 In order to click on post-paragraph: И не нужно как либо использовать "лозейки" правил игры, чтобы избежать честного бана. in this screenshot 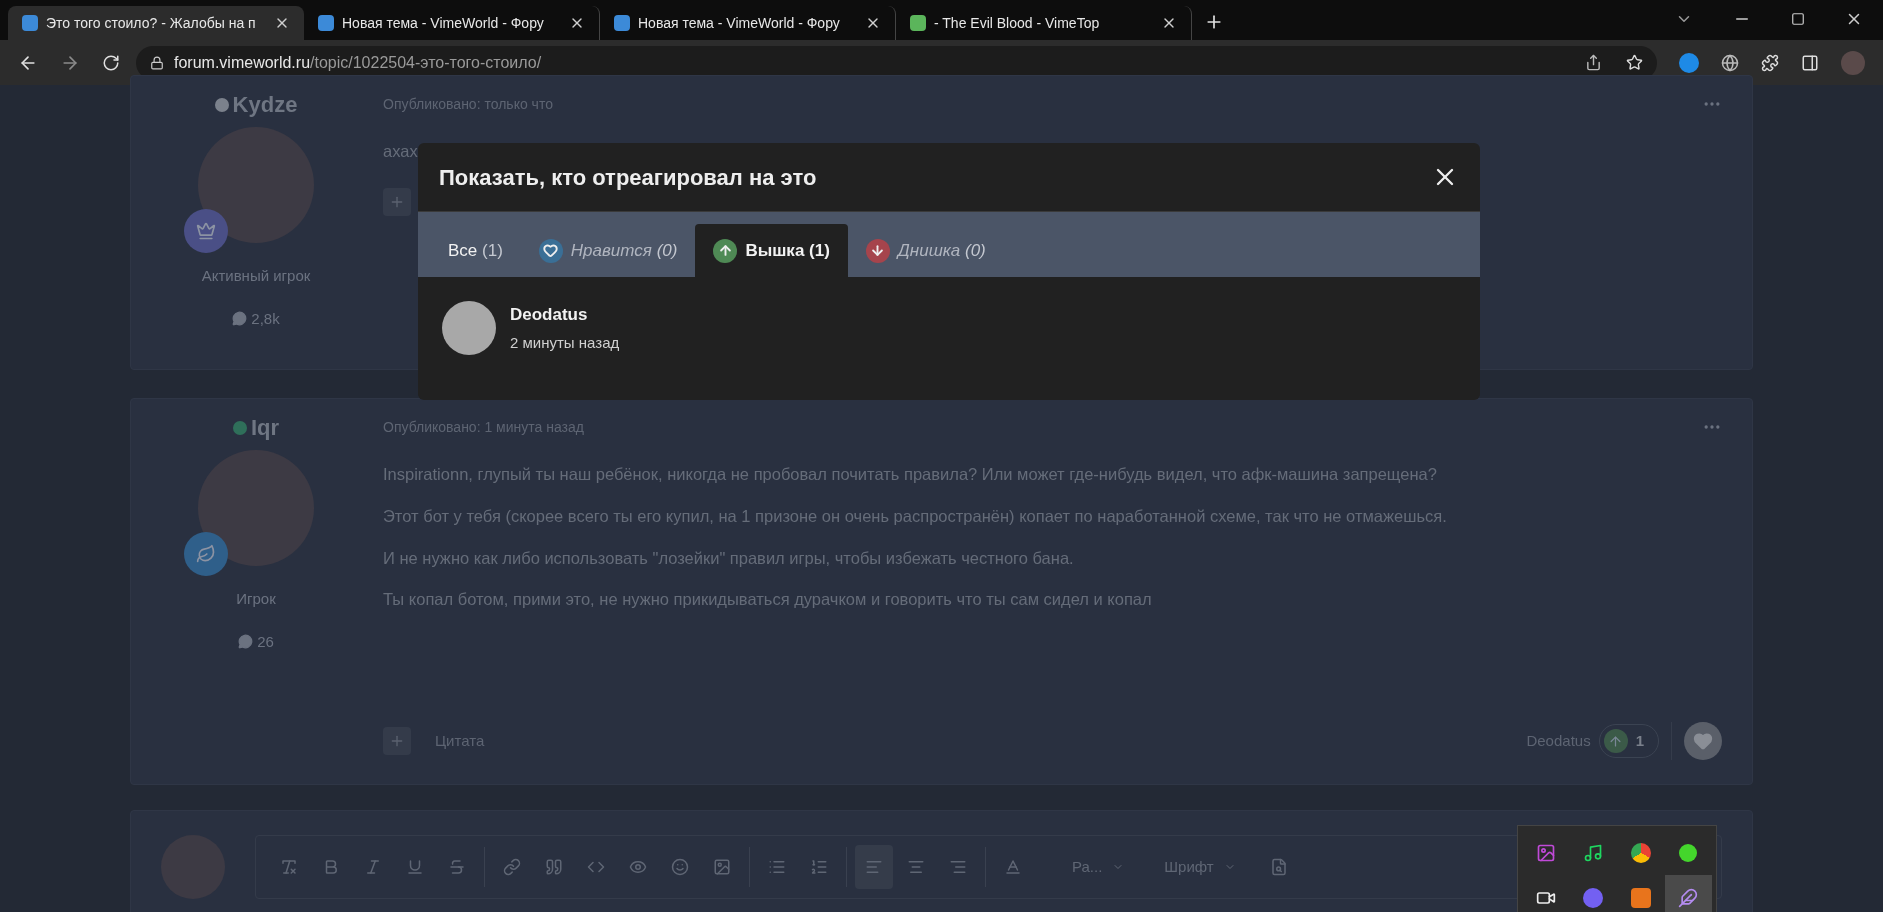, I will do `click(729, 558)`.